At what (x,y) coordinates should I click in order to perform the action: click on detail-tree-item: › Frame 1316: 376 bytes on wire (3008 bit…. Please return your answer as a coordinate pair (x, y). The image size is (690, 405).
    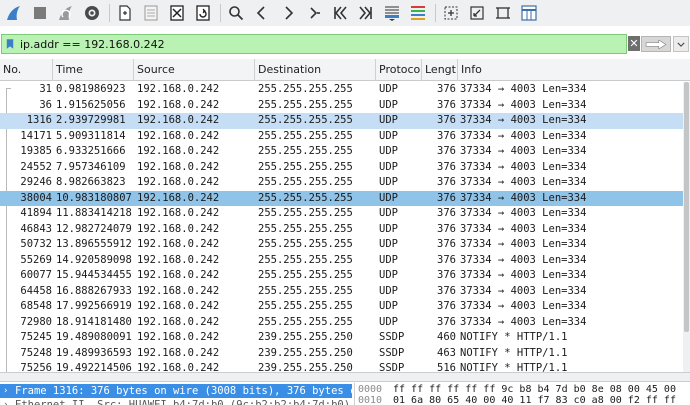
    Looking at the image, I should click on (176, 391).